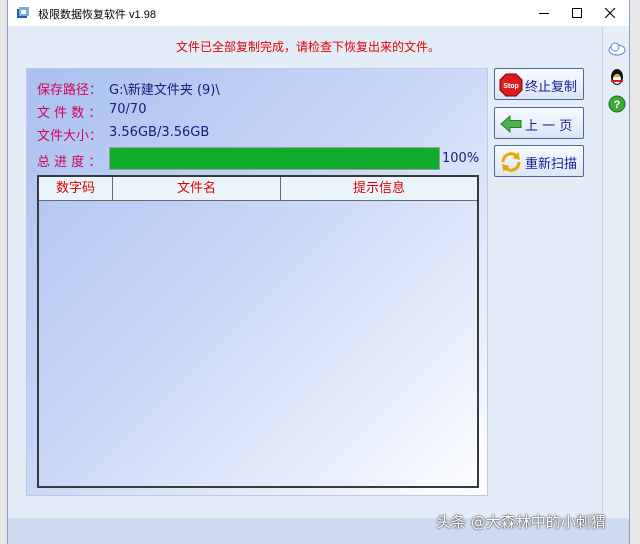  I want to click on file-count-label: 文 件 数 ：, so click(69, 113).